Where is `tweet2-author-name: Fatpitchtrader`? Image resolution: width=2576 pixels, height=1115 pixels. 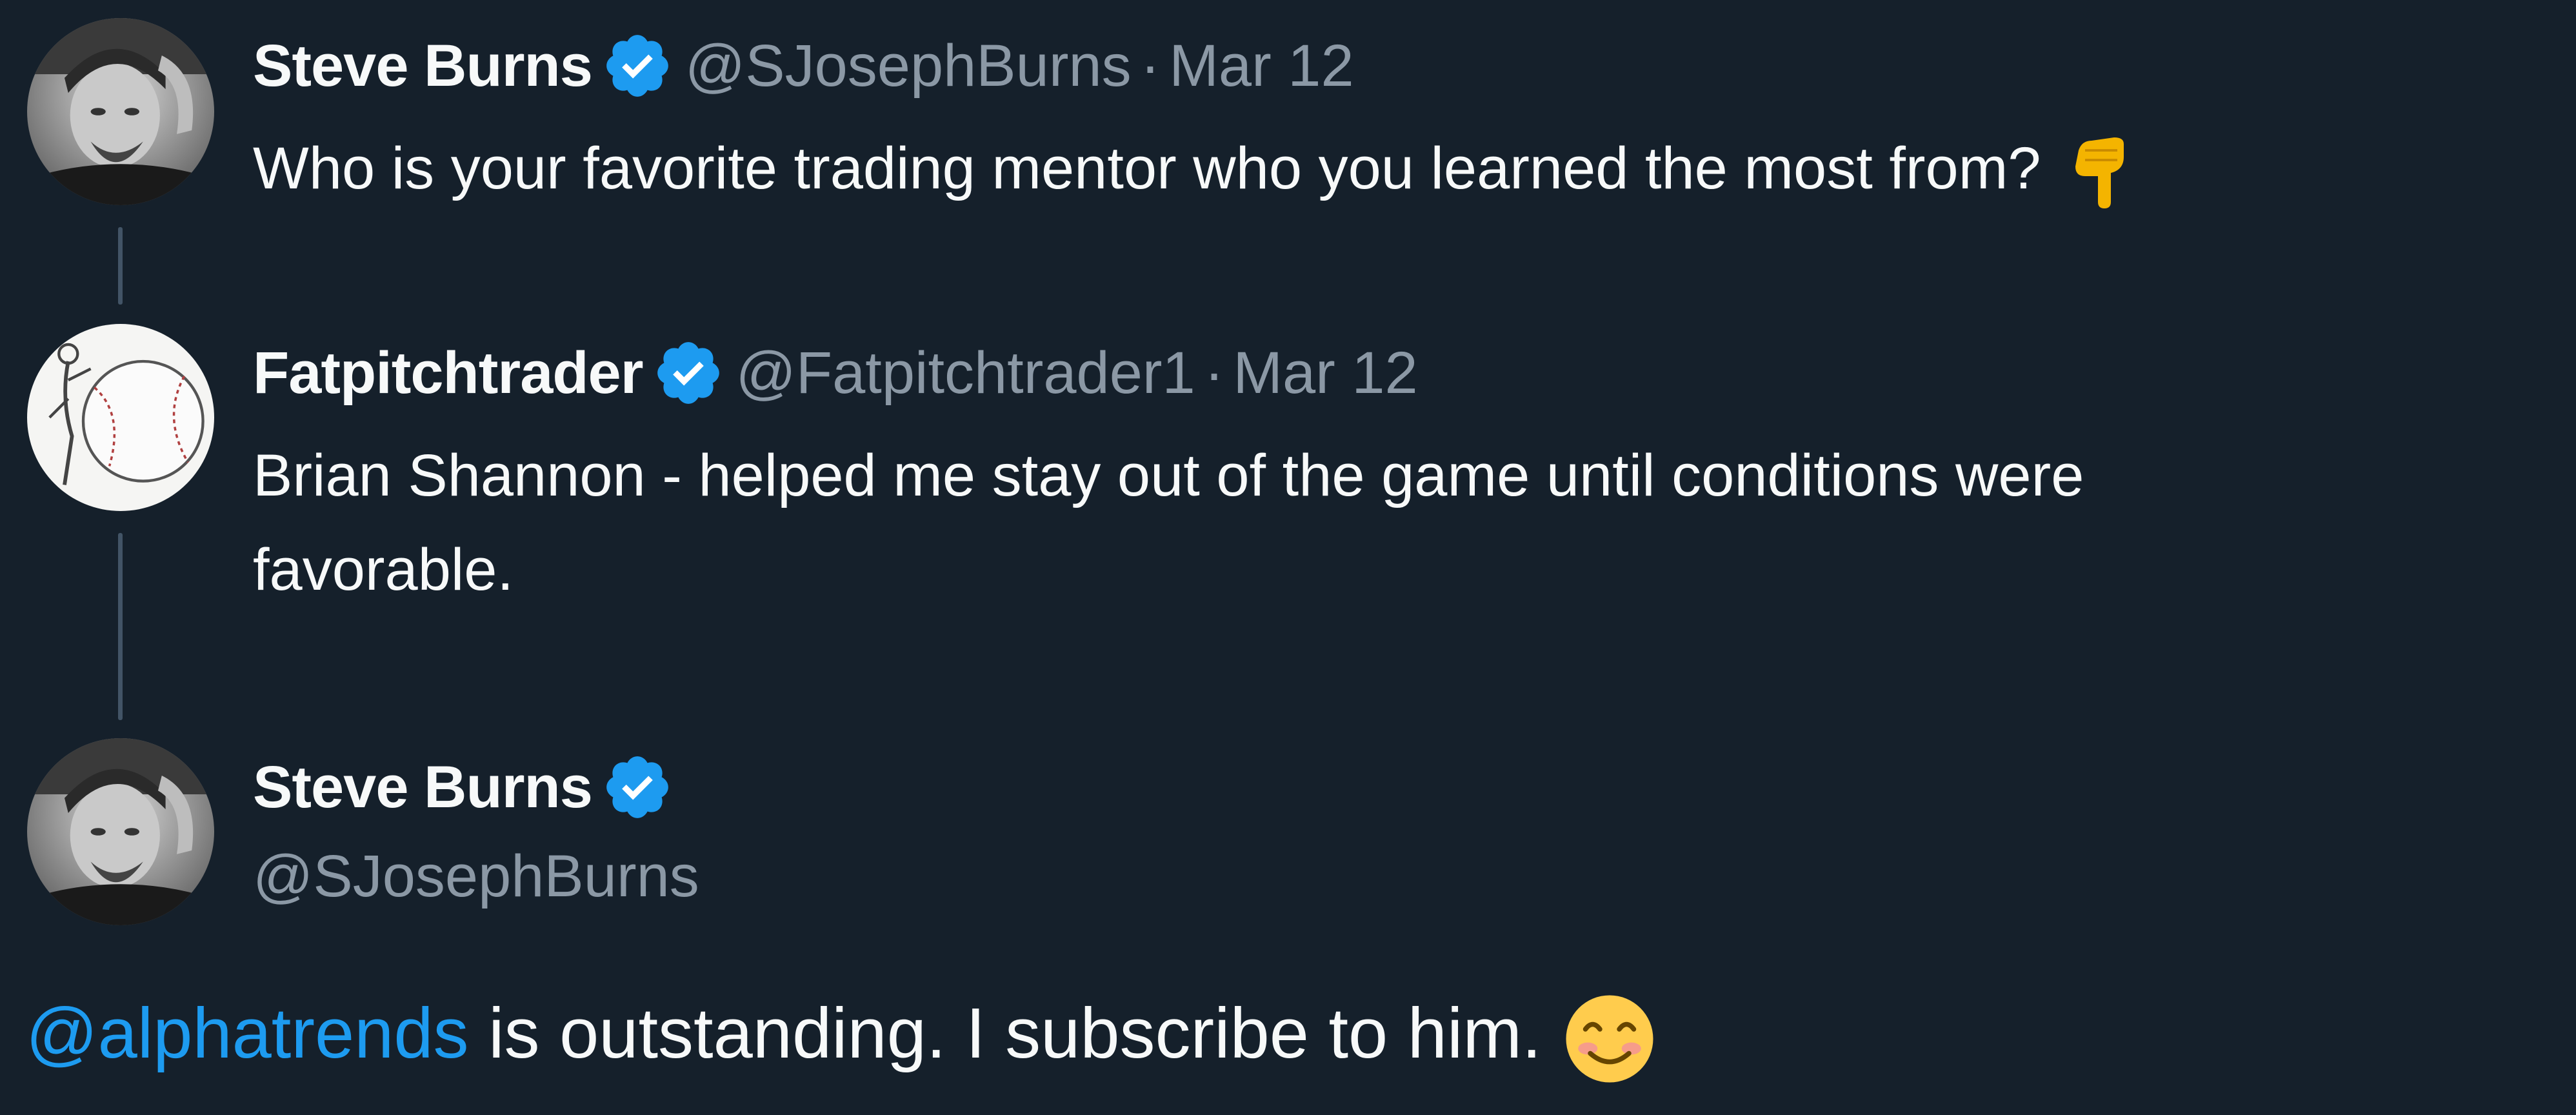
tweet2-author-name: Fatpitchtrader is located at coordinates (448, 373).